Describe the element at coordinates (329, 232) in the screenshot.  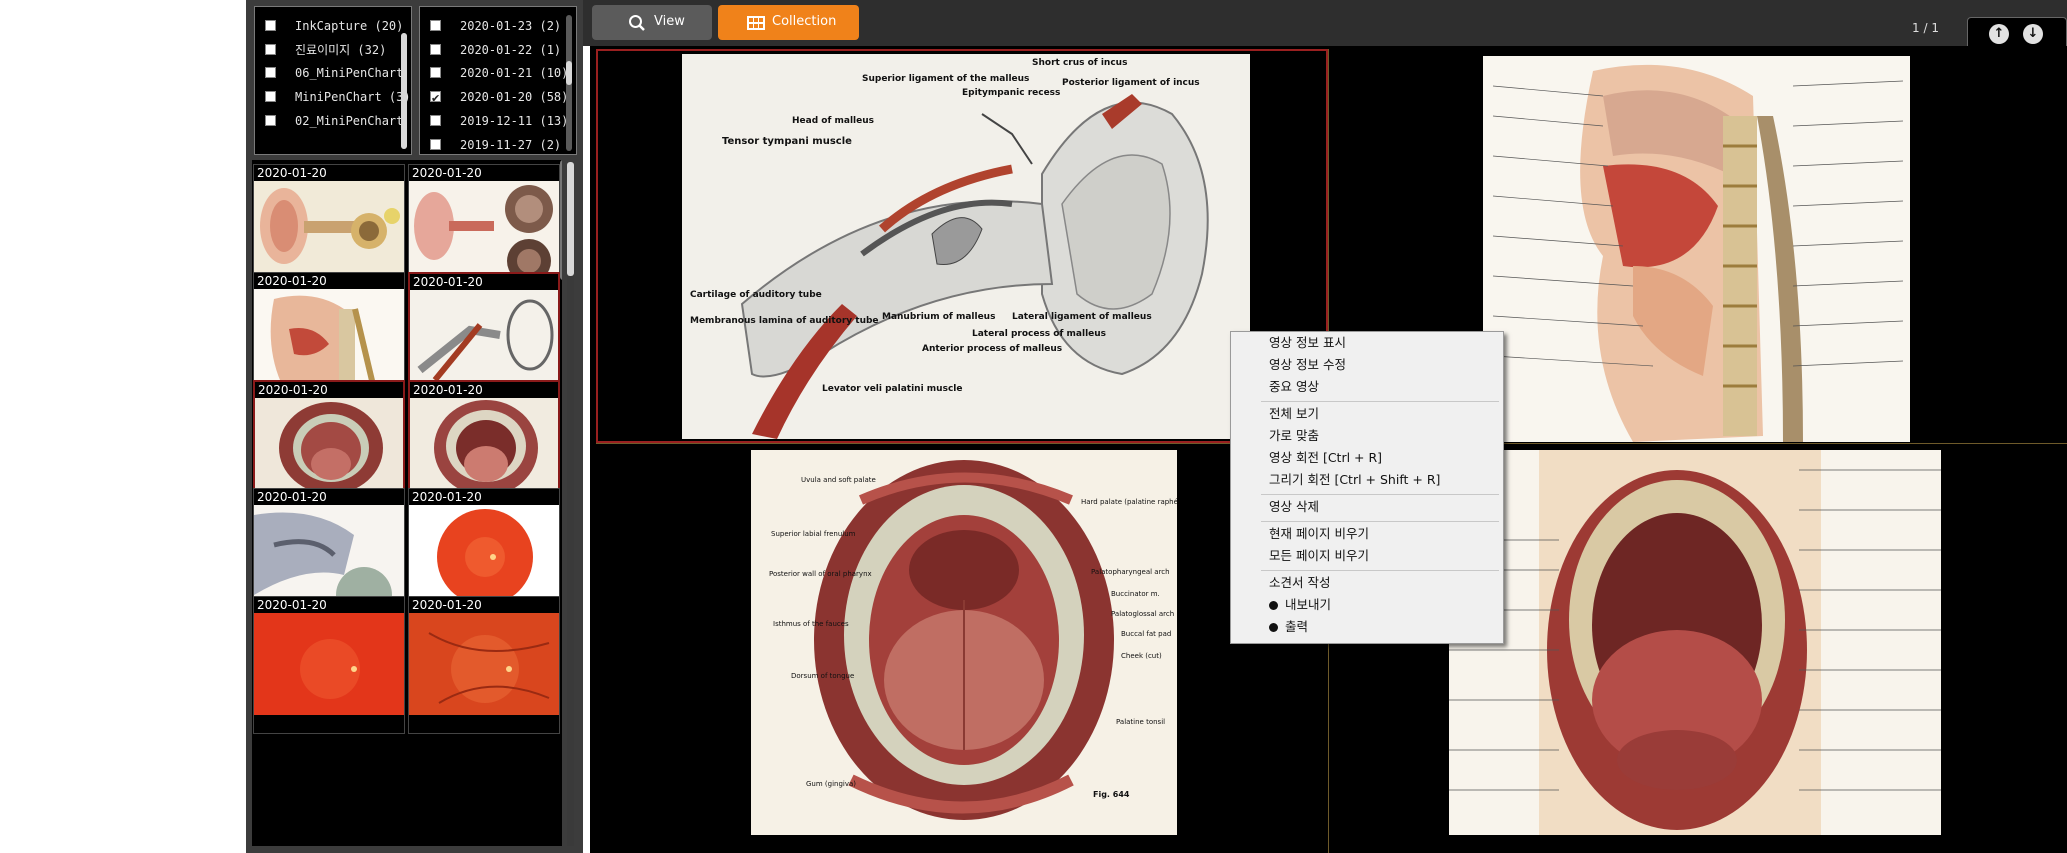
I see `ear-anatomy-color-icon` at that location.